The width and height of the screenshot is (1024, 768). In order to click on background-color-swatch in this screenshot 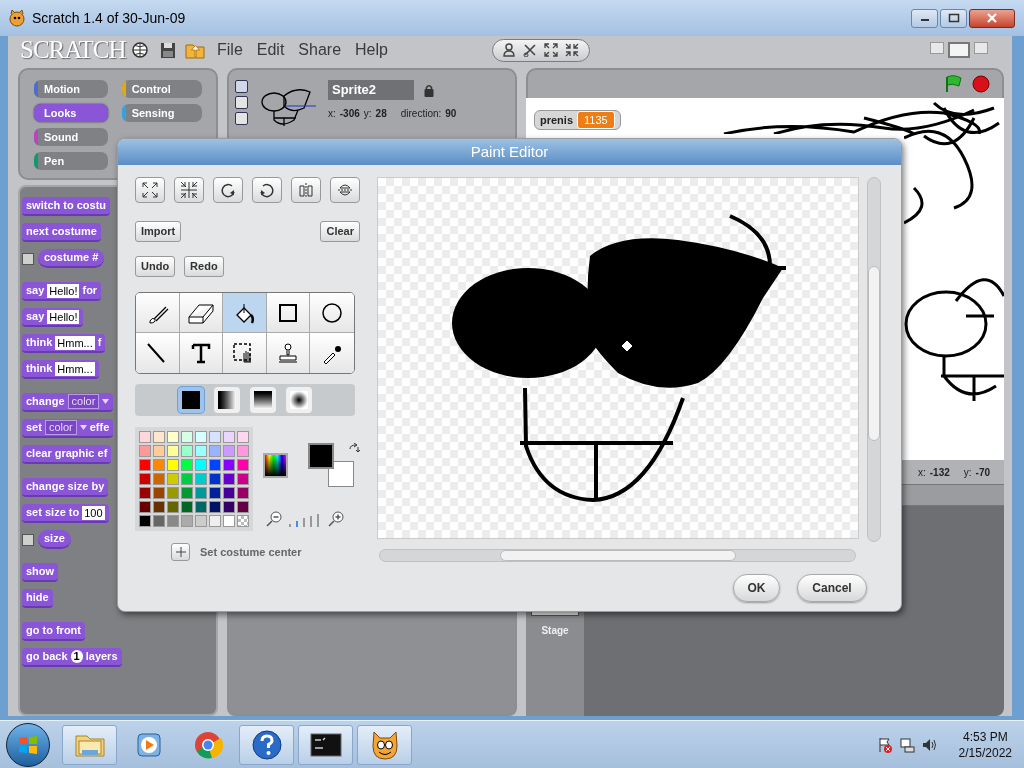, I will do `click(341, 474)`.